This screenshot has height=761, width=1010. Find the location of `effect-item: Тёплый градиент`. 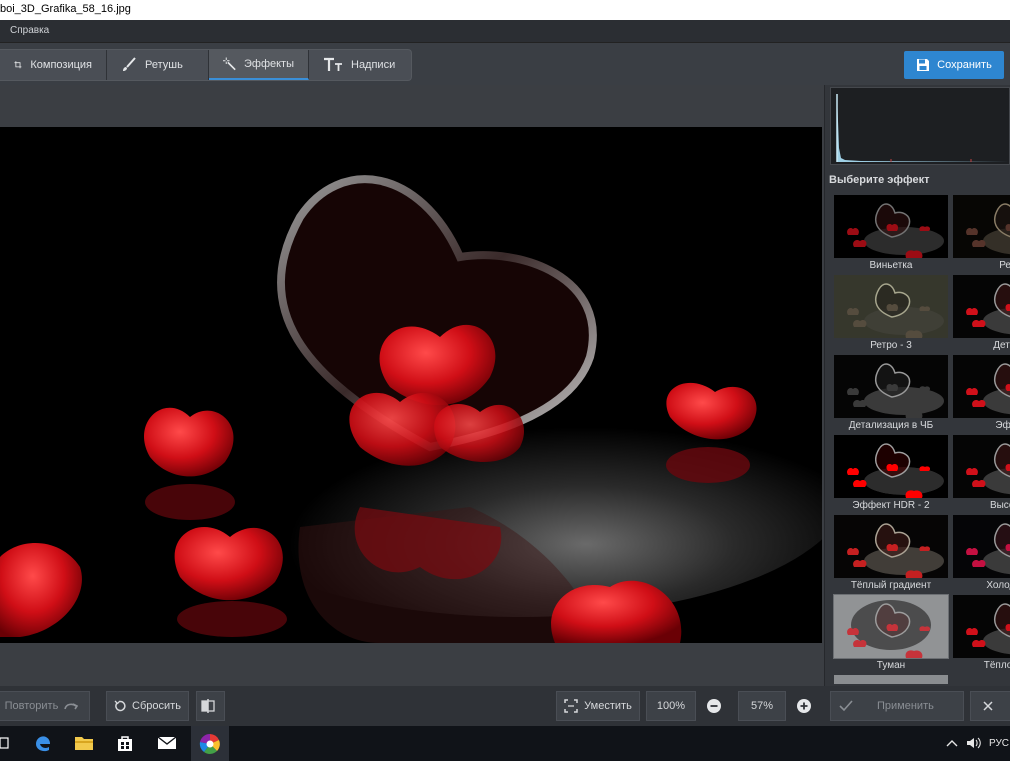

effect-item: Тёплый градиент is located at coordinates (891, 554).